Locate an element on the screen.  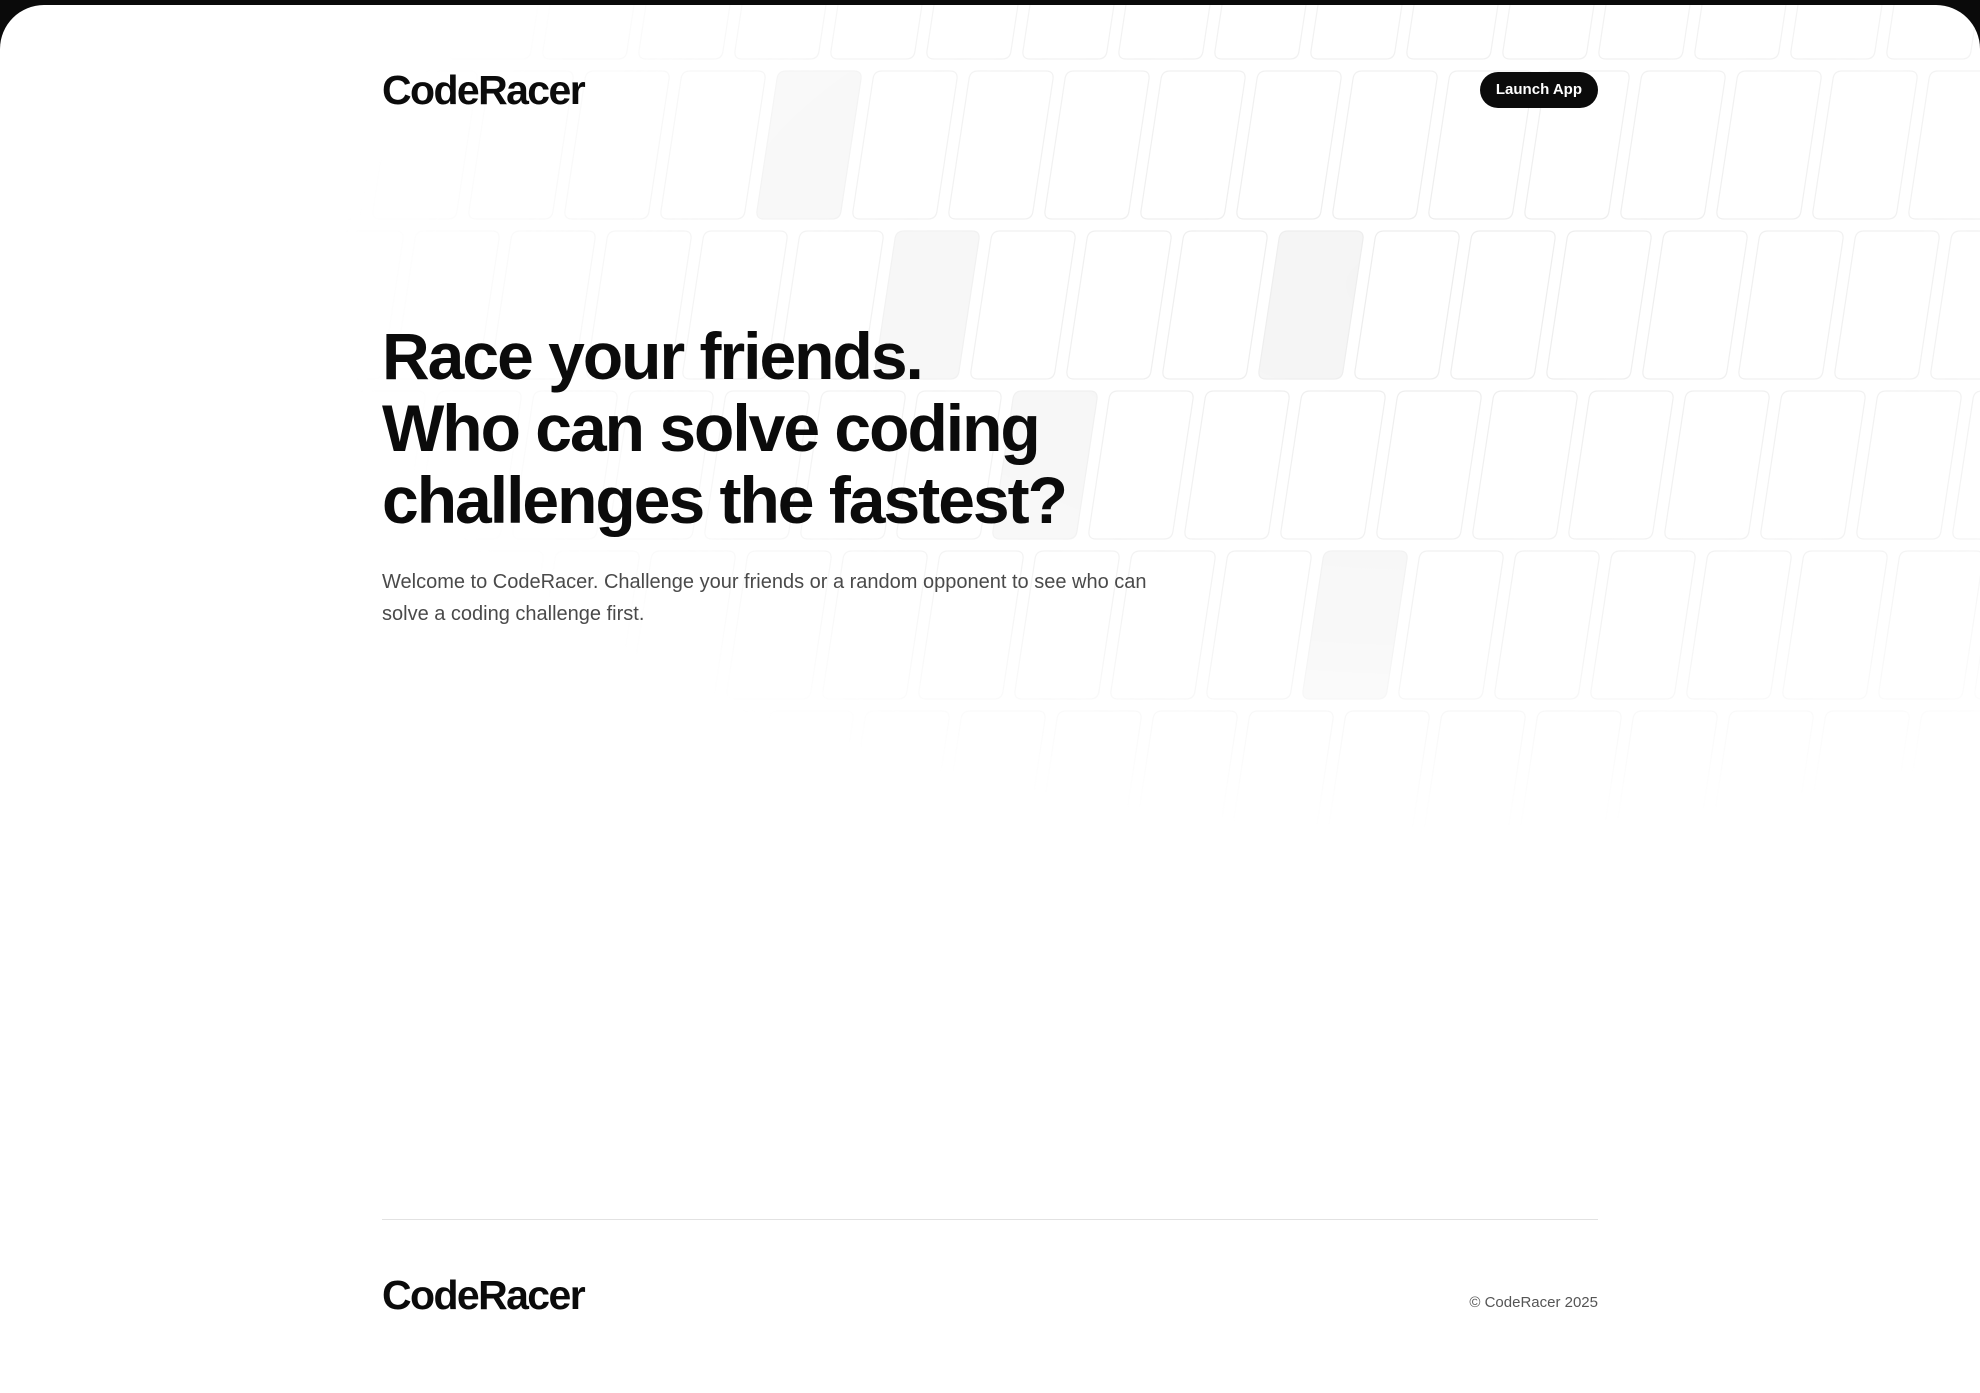
footer-divider is located at coordinates (990, 1219).